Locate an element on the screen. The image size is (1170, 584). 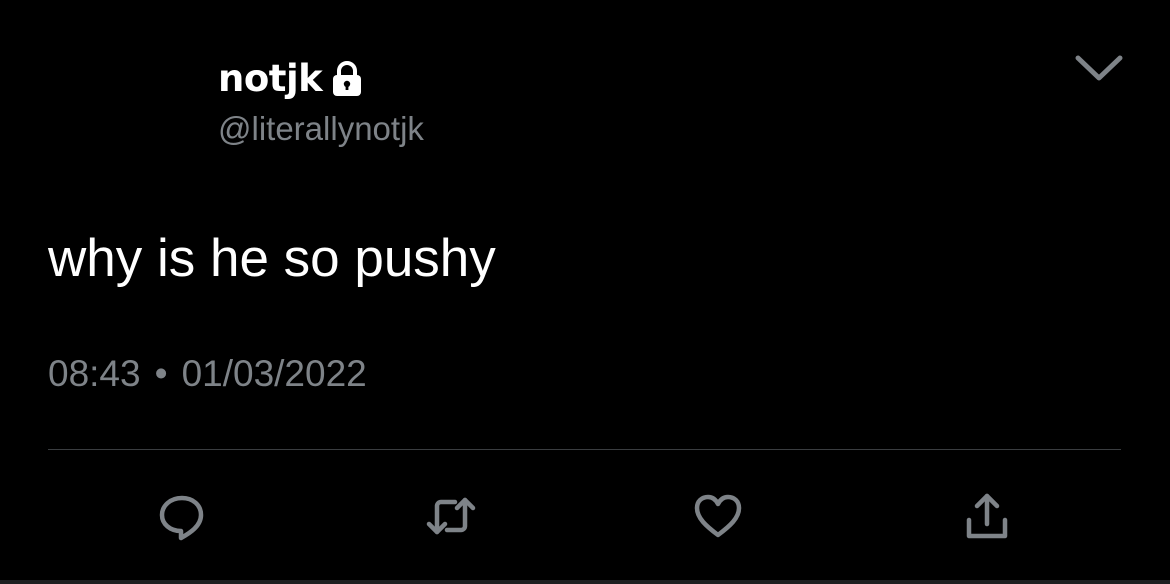
tweet-timestamp: 08:43 • 01/03/2022 is located at coordinates (207, 374).